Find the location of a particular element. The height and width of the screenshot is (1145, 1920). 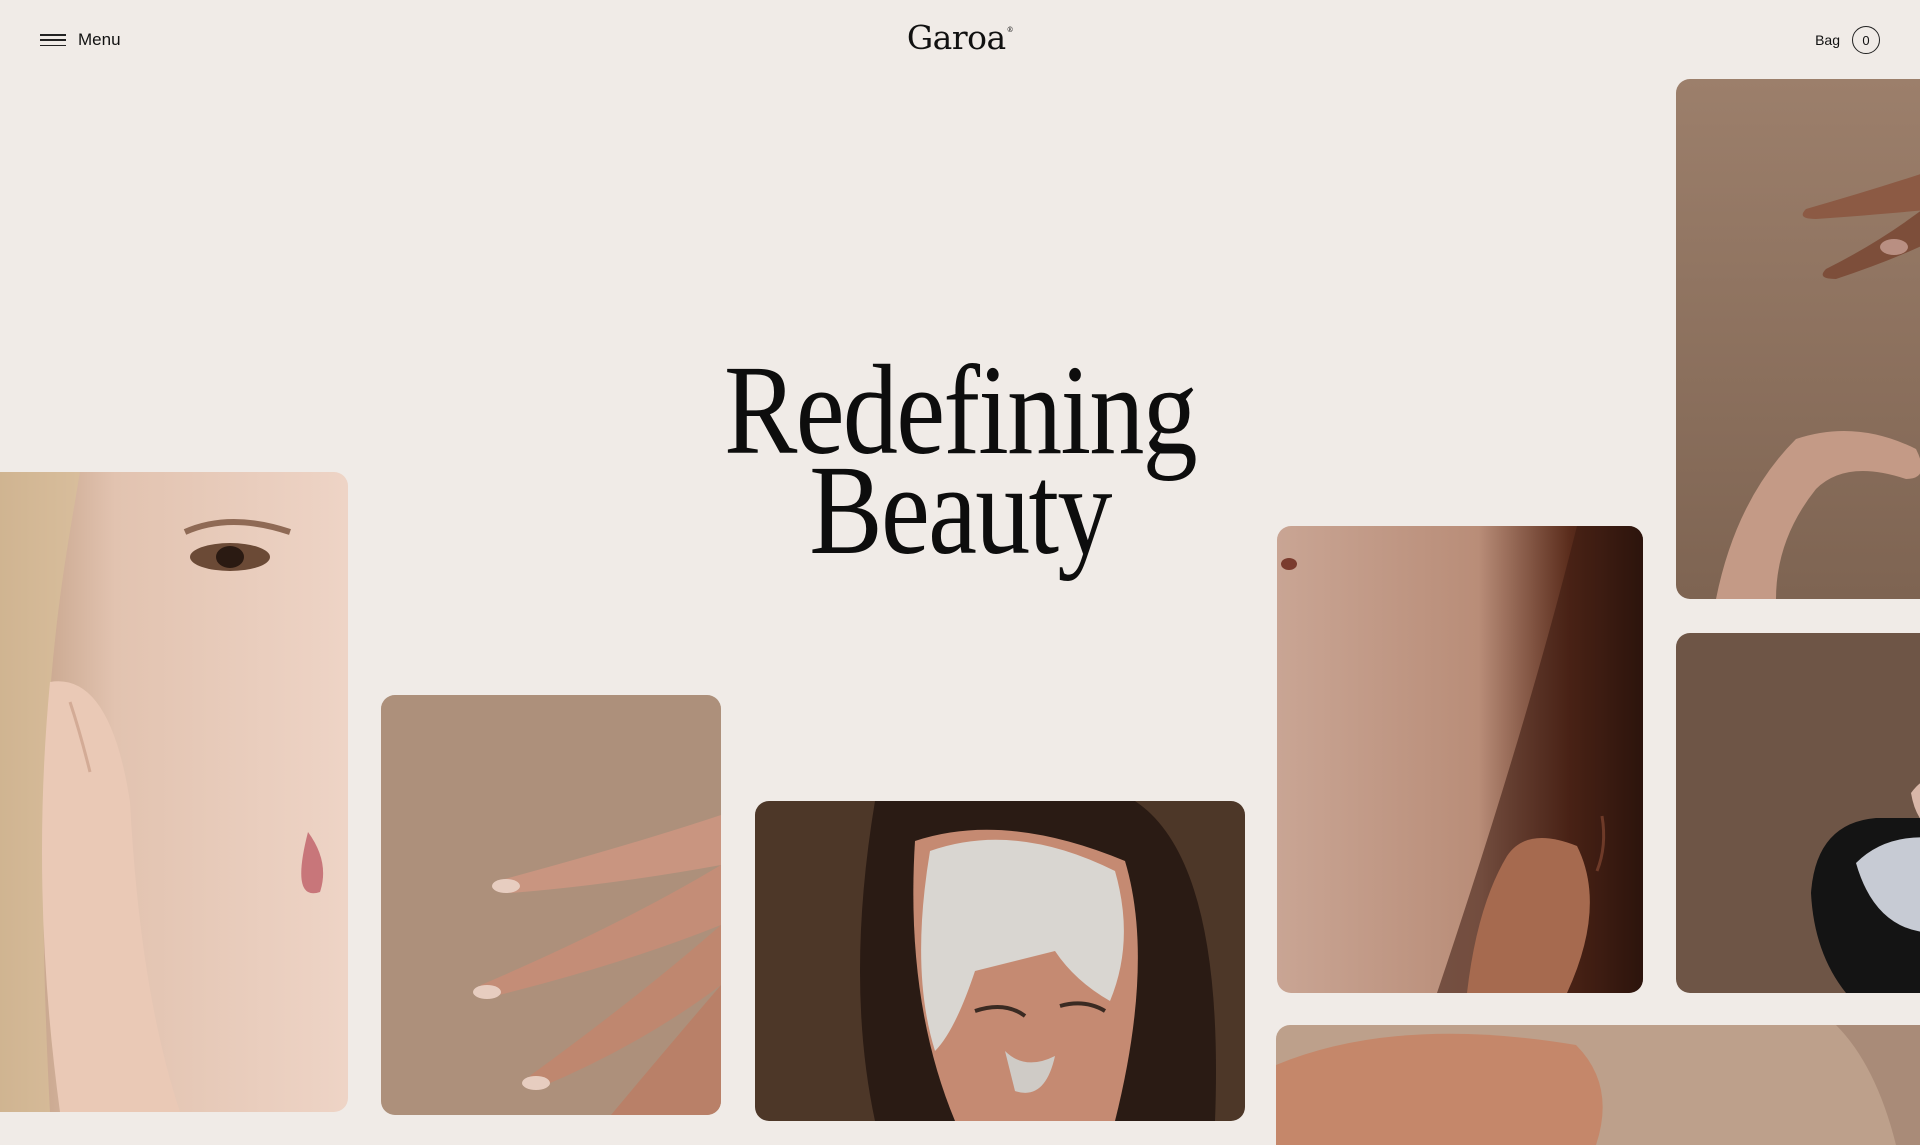

photo-arms-gesture is located at coordinates (1798, 339).